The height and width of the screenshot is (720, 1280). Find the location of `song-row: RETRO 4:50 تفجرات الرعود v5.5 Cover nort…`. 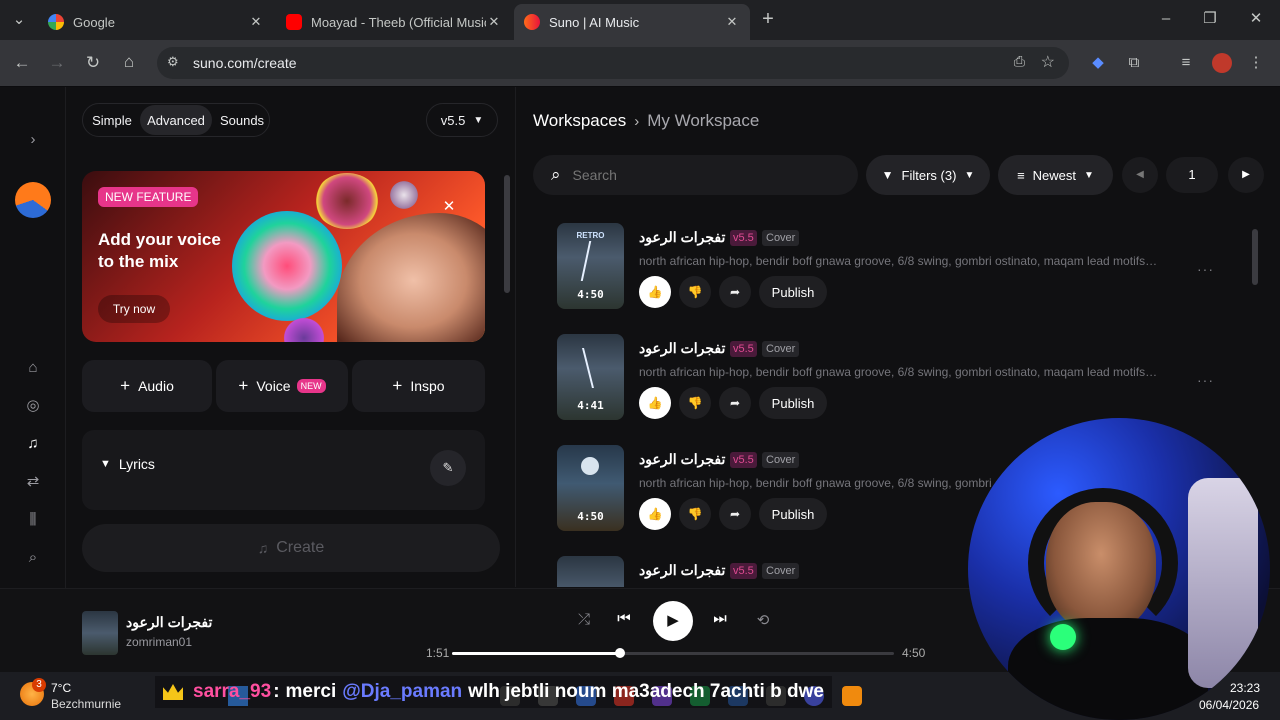

song-row: RETRO 4:50 تفجرات الرعود v5.5 Cover nort… is located at coordinates (887, 273).